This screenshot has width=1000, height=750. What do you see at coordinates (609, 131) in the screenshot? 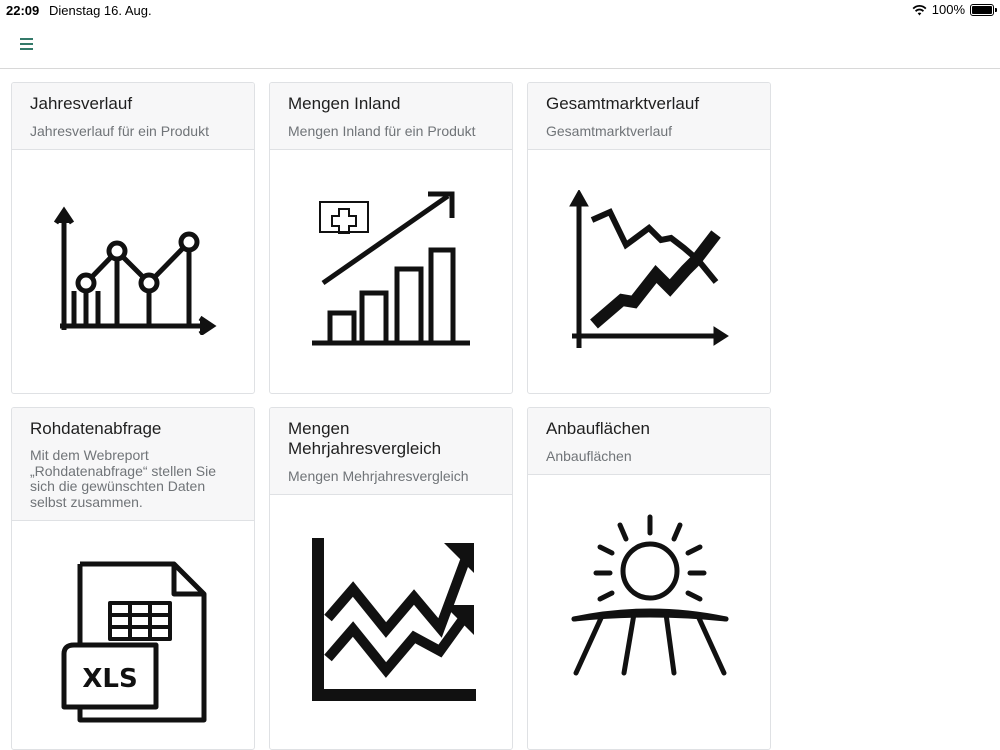
I see `card-subtitle: Gesamtmarktverlauf` at bounding box center [609, 131].